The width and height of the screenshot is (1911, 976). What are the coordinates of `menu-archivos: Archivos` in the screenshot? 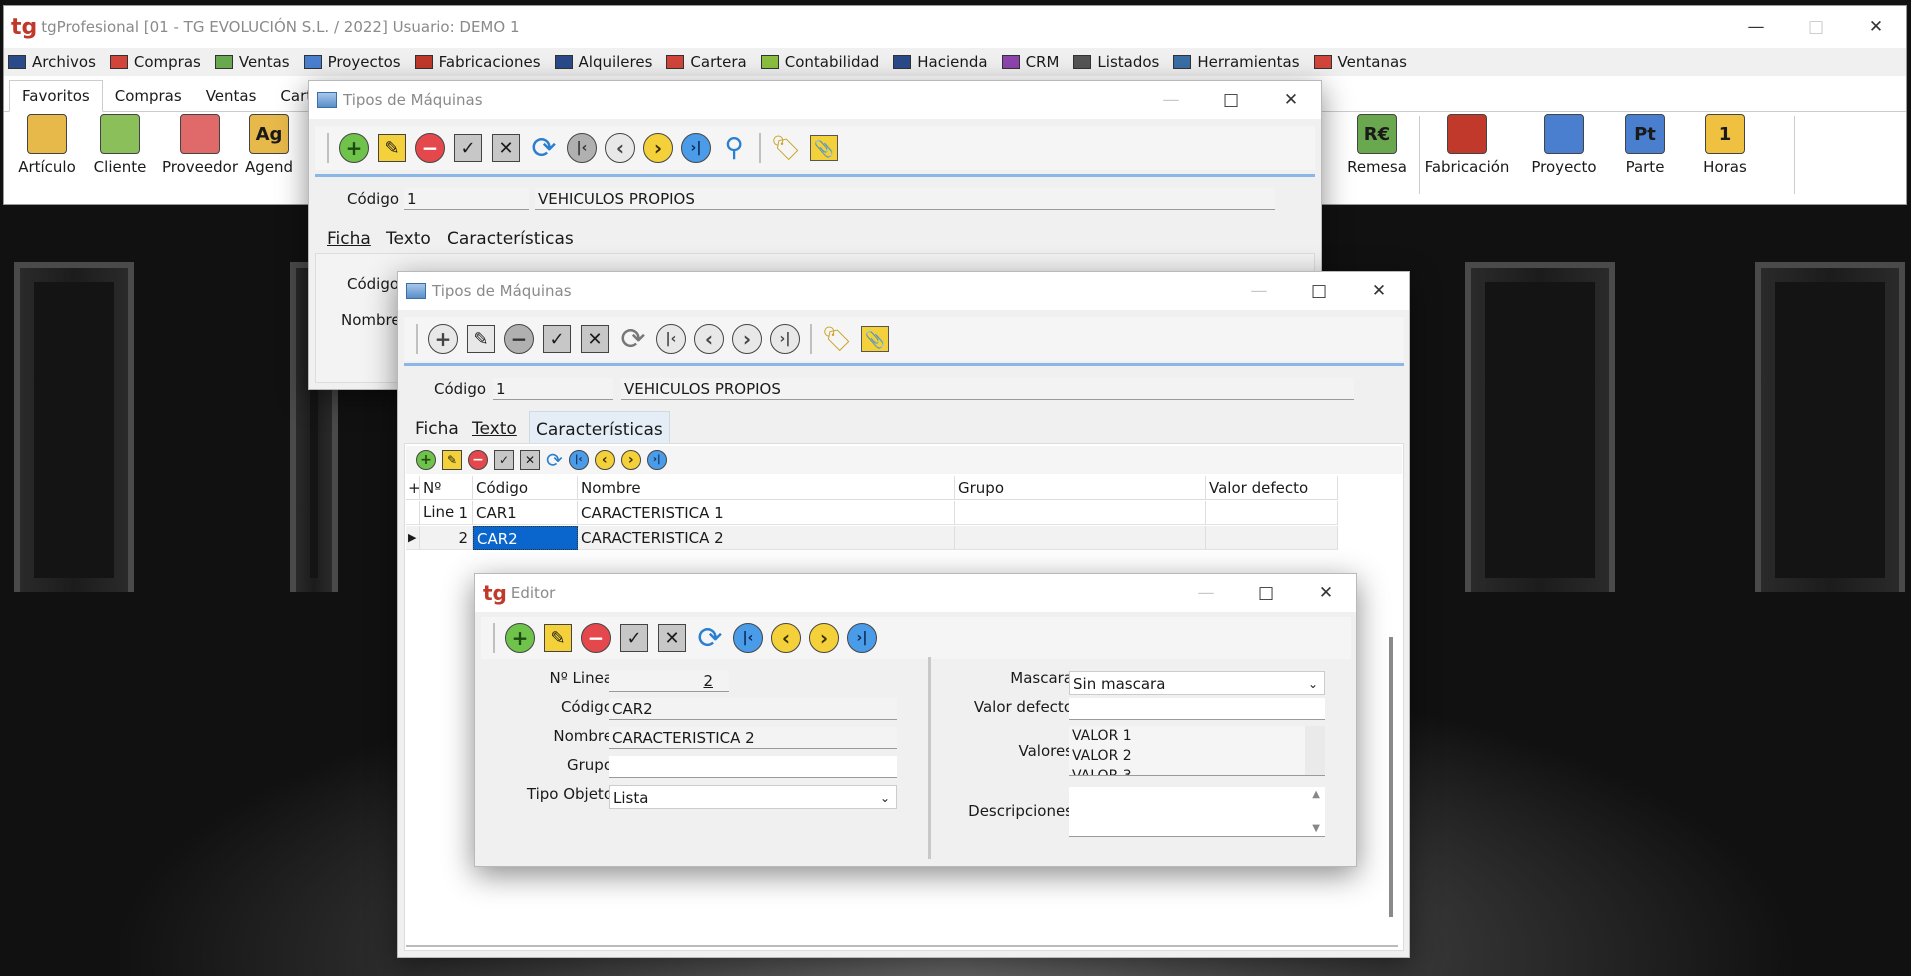 It's located at (52, 62).